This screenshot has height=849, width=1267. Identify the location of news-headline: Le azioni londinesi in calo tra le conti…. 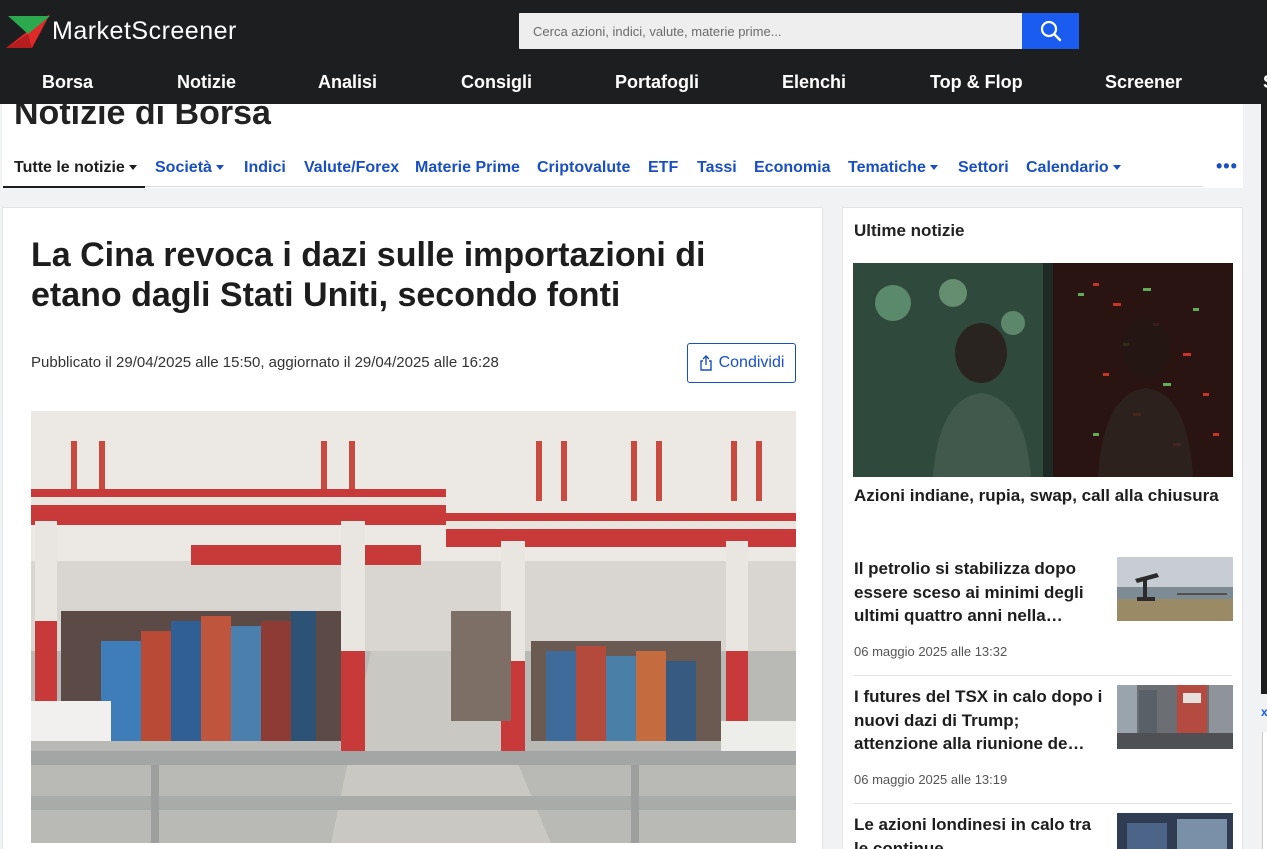
(980, 831).